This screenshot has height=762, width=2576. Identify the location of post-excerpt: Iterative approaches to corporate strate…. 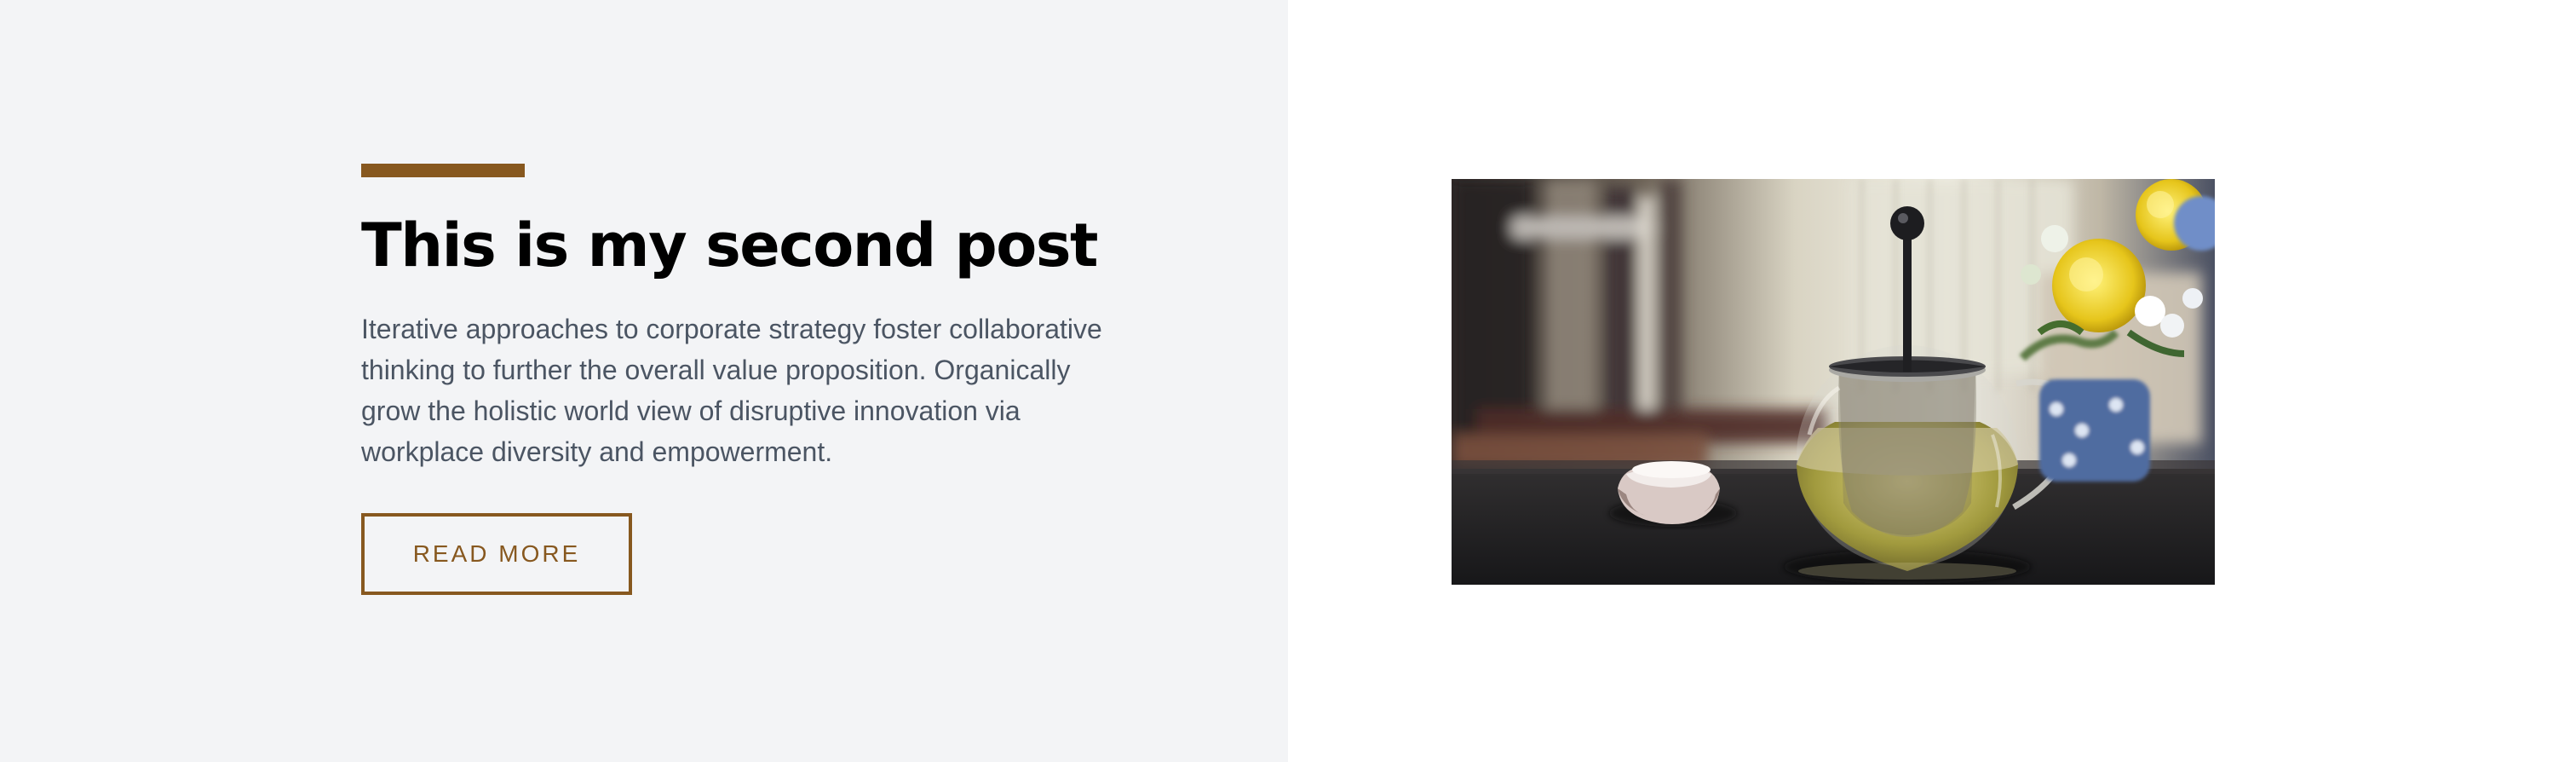
(731, 390).